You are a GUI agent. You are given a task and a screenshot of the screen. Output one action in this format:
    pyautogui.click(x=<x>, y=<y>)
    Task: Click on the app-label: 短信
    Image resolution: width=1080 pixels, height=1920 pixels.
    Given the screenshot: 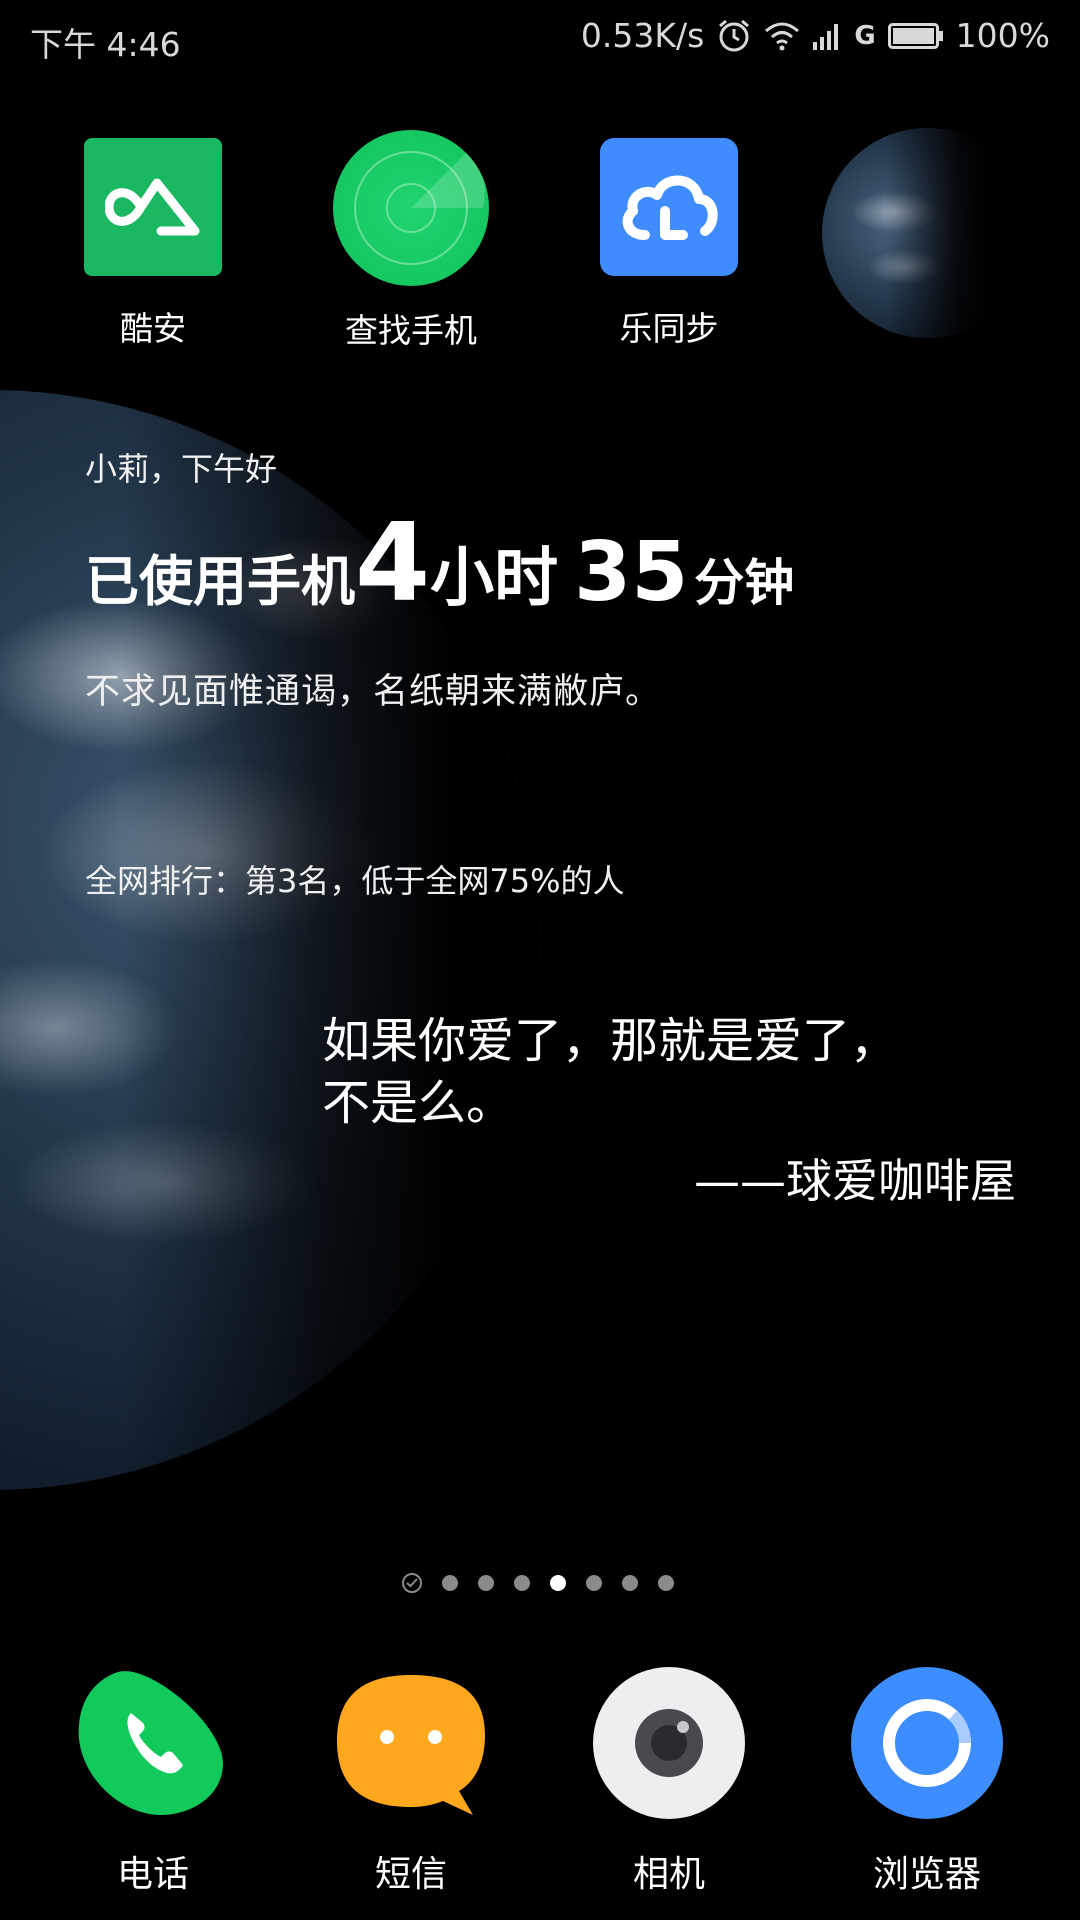 What is the action you would take?
    pyautogui.click(x=410, y=1874)
    